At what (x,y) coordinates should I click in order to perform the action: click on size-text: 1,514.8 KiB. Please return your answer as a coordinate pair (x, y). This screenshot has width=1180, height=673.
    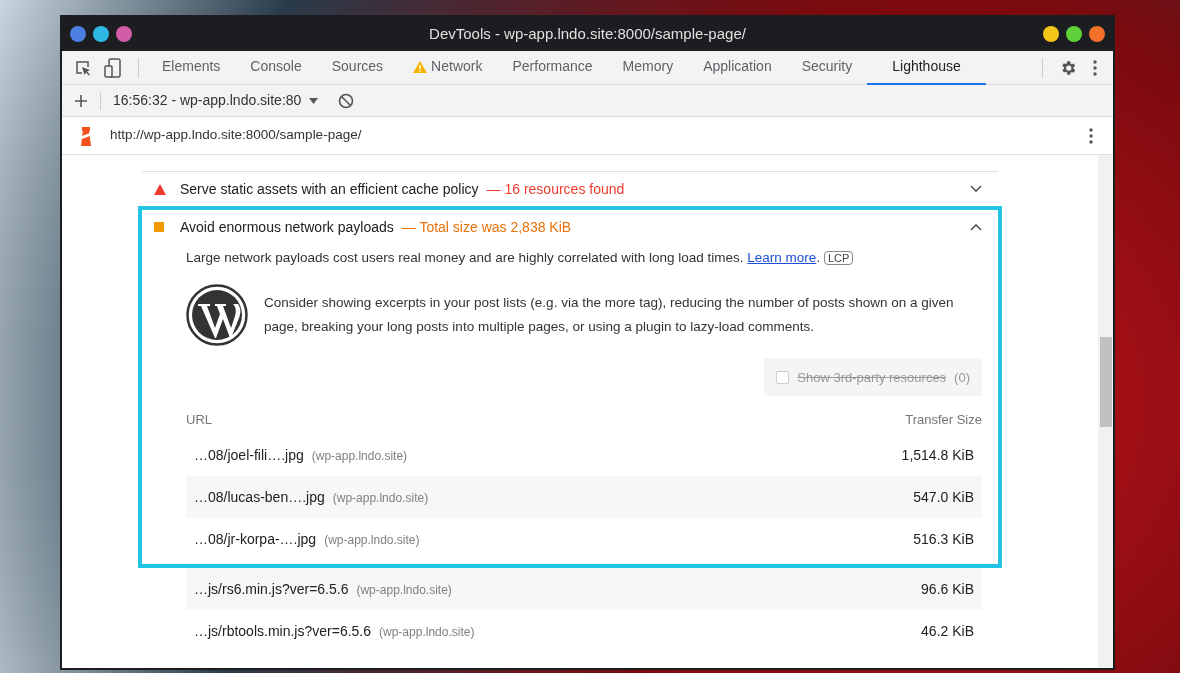
    Looking at the image, I should click on (937, 455).